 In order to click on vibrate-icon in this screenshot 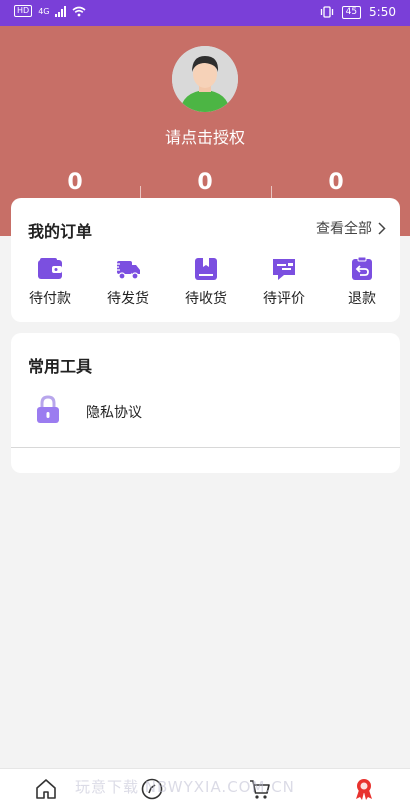, I will do `click(326, 12)`.